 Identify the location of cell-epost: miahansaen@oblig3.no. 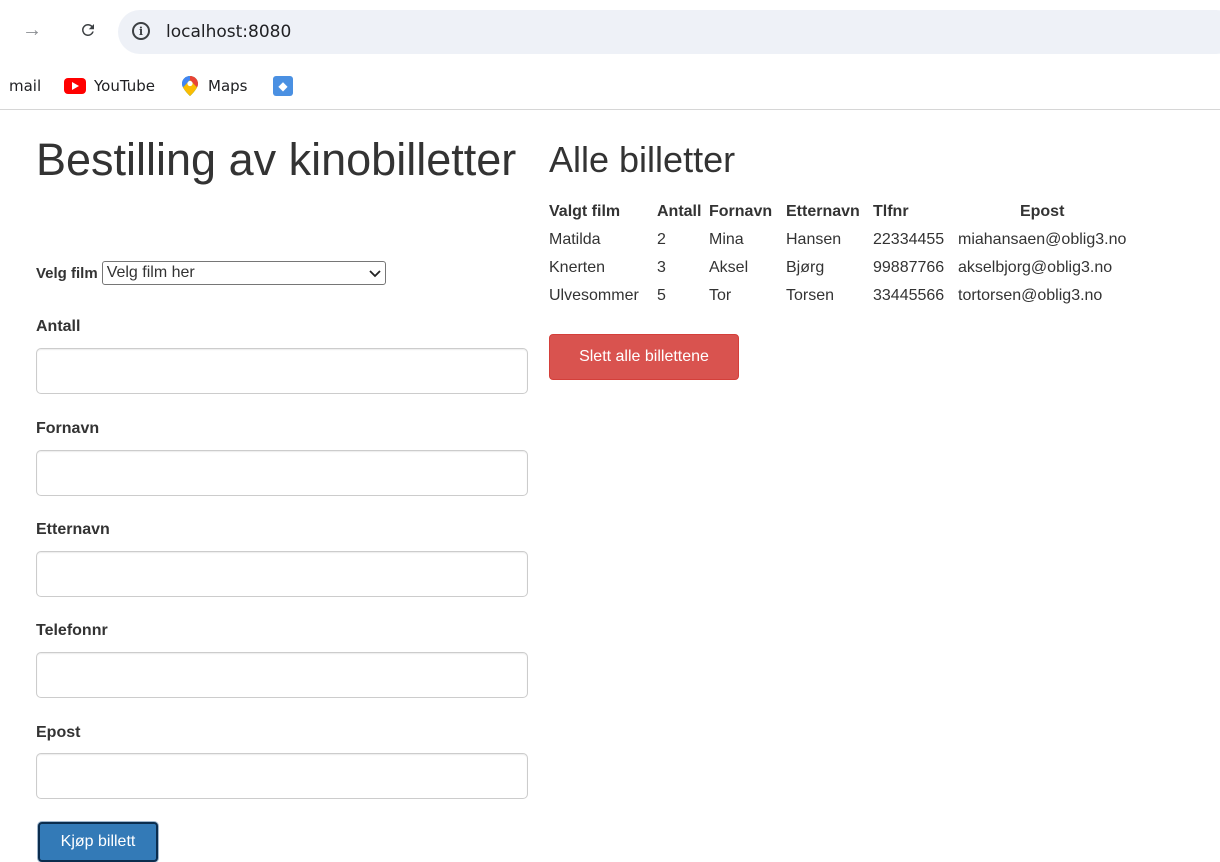
(1042, 239).